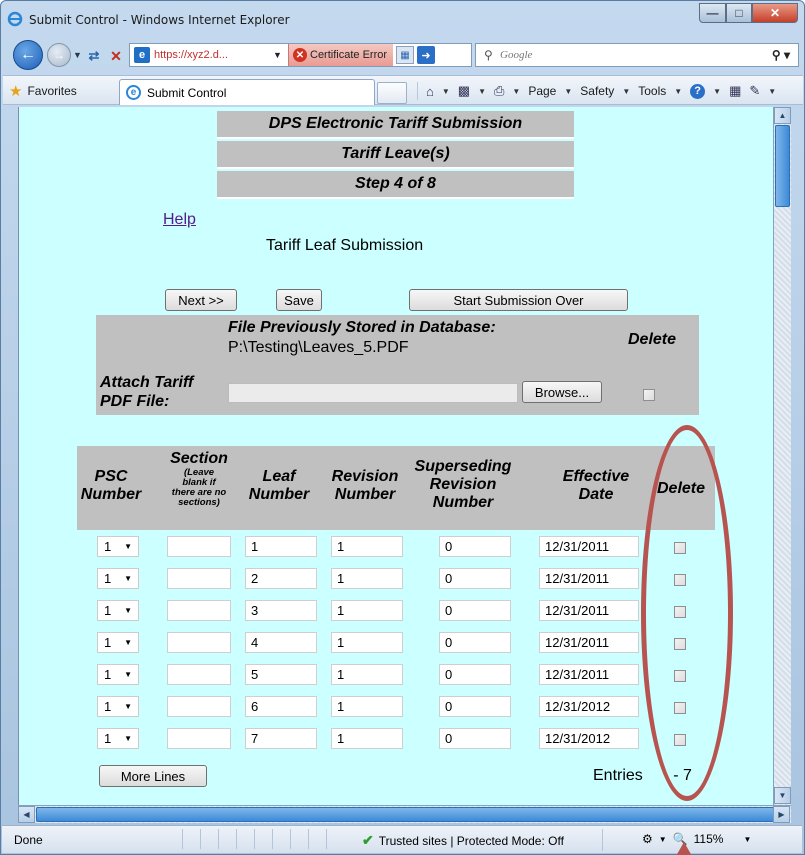 Image resolution: width=805 pixels, height=855 pixels. I want to click on protected-mode-icon: ⚙, so click(647, 839).